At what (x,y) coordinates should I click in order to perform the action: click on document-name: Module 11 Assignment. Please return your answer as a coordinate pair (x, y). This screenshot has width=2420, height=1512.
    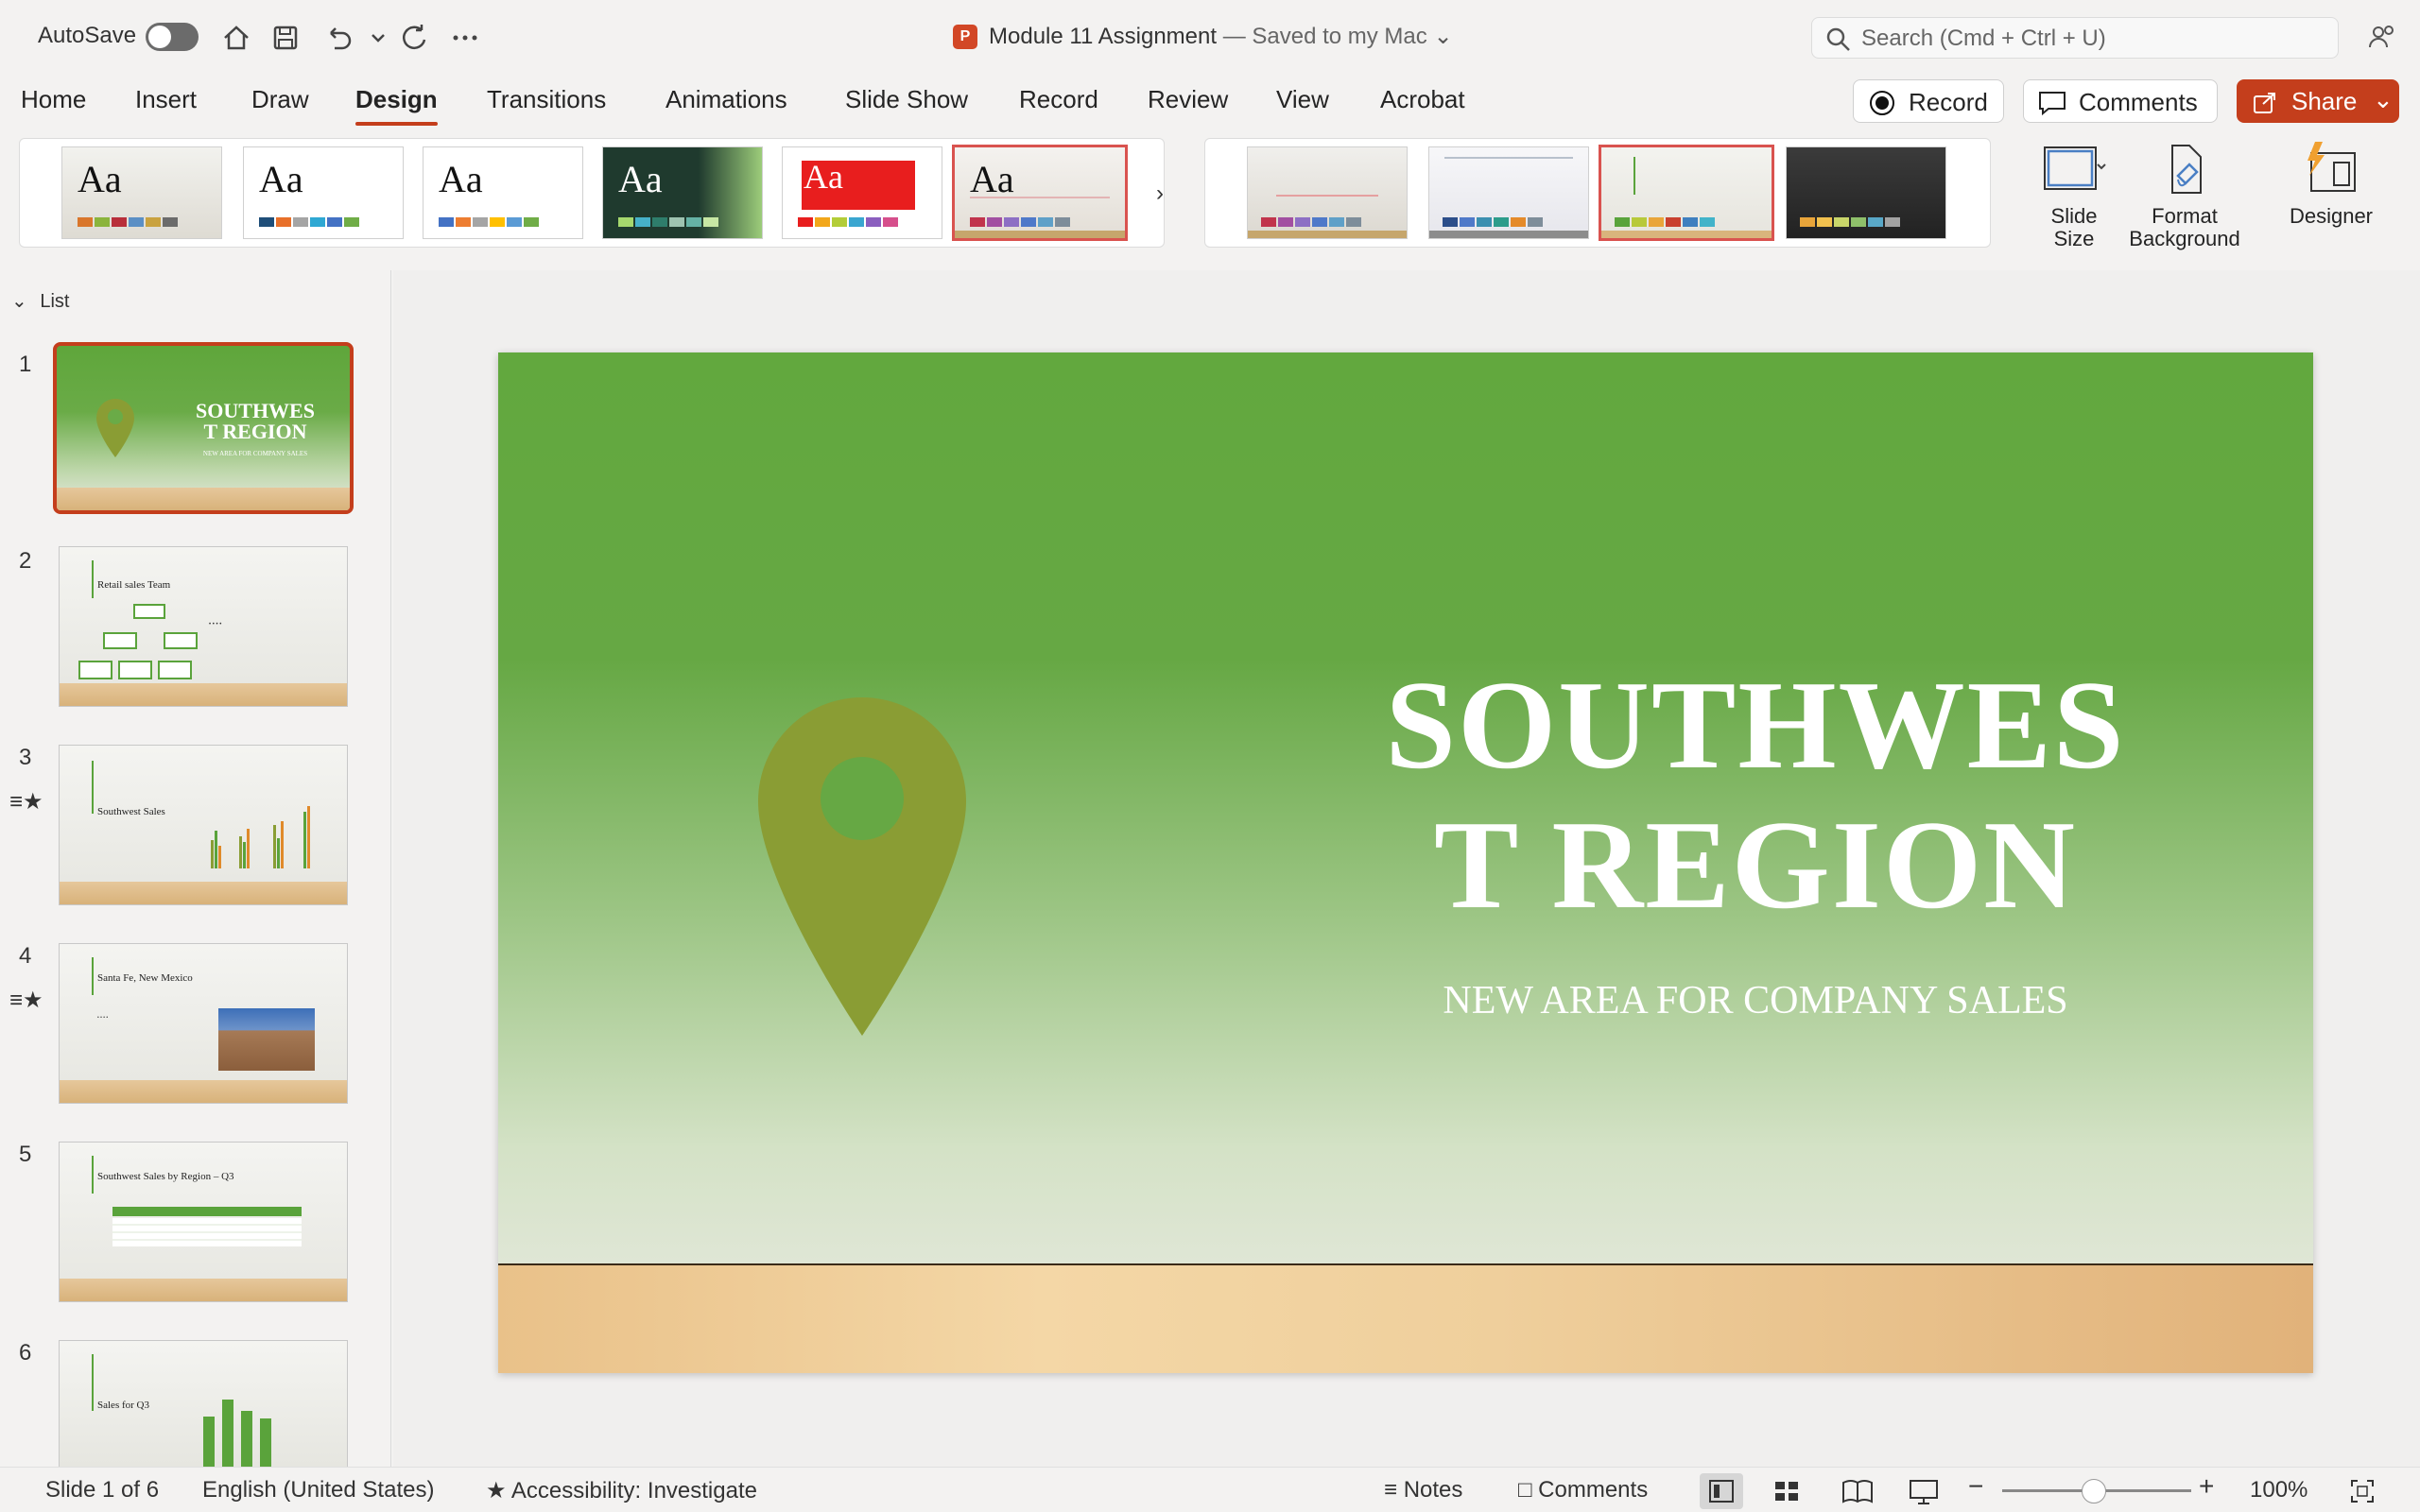
    Looking at the image, I should click on (1103, 36).